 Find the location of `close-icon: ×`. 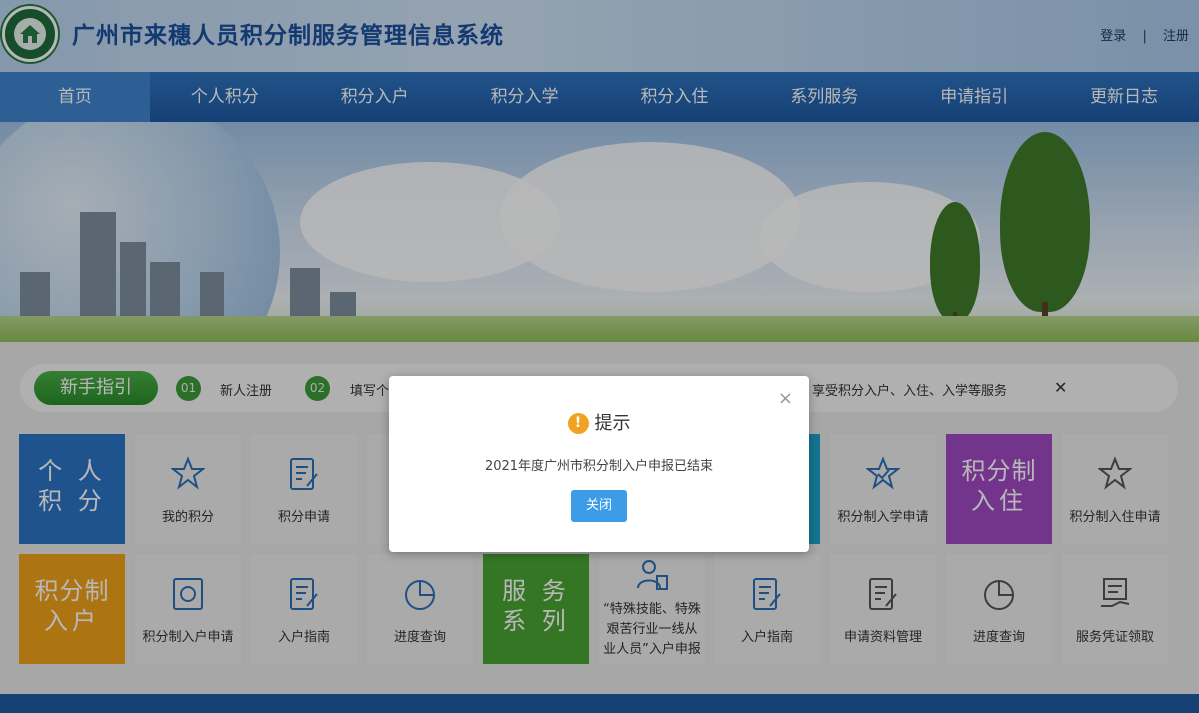

close-icon: × is located at coordinates (785, 399).